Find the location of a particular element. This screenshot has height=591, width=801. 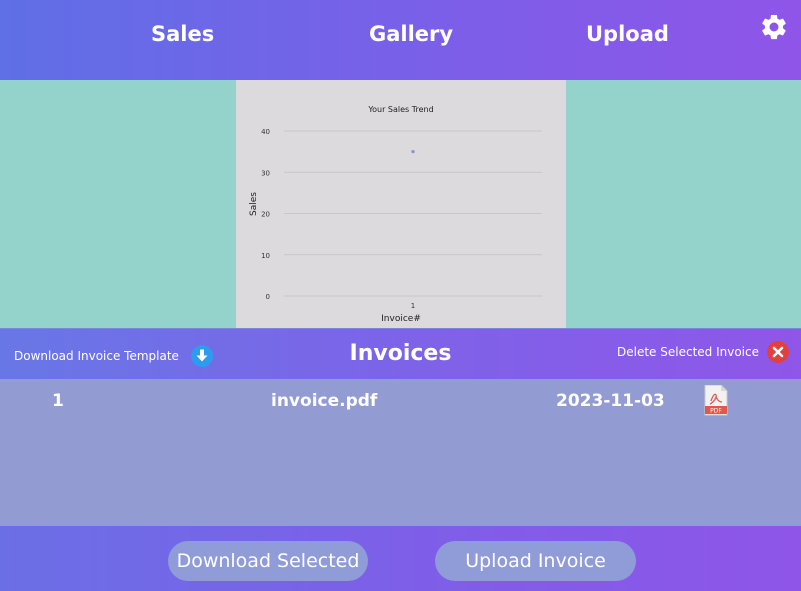

pdf-file-icon: PDF is located at coordinates (716, 400).